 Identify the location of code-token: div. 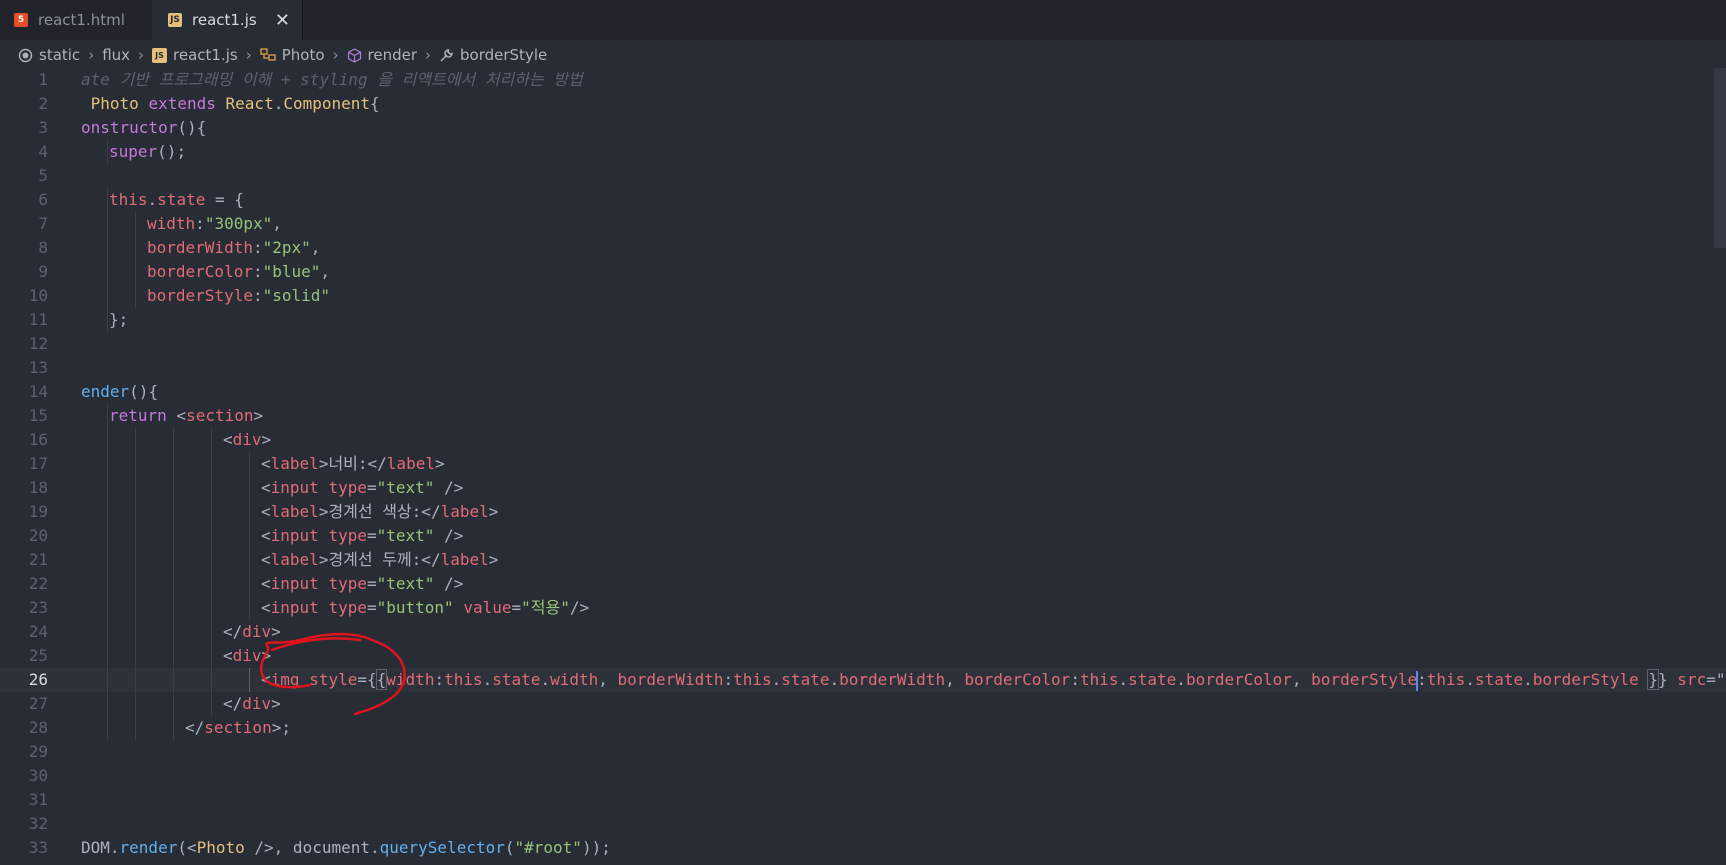
(257, 631).